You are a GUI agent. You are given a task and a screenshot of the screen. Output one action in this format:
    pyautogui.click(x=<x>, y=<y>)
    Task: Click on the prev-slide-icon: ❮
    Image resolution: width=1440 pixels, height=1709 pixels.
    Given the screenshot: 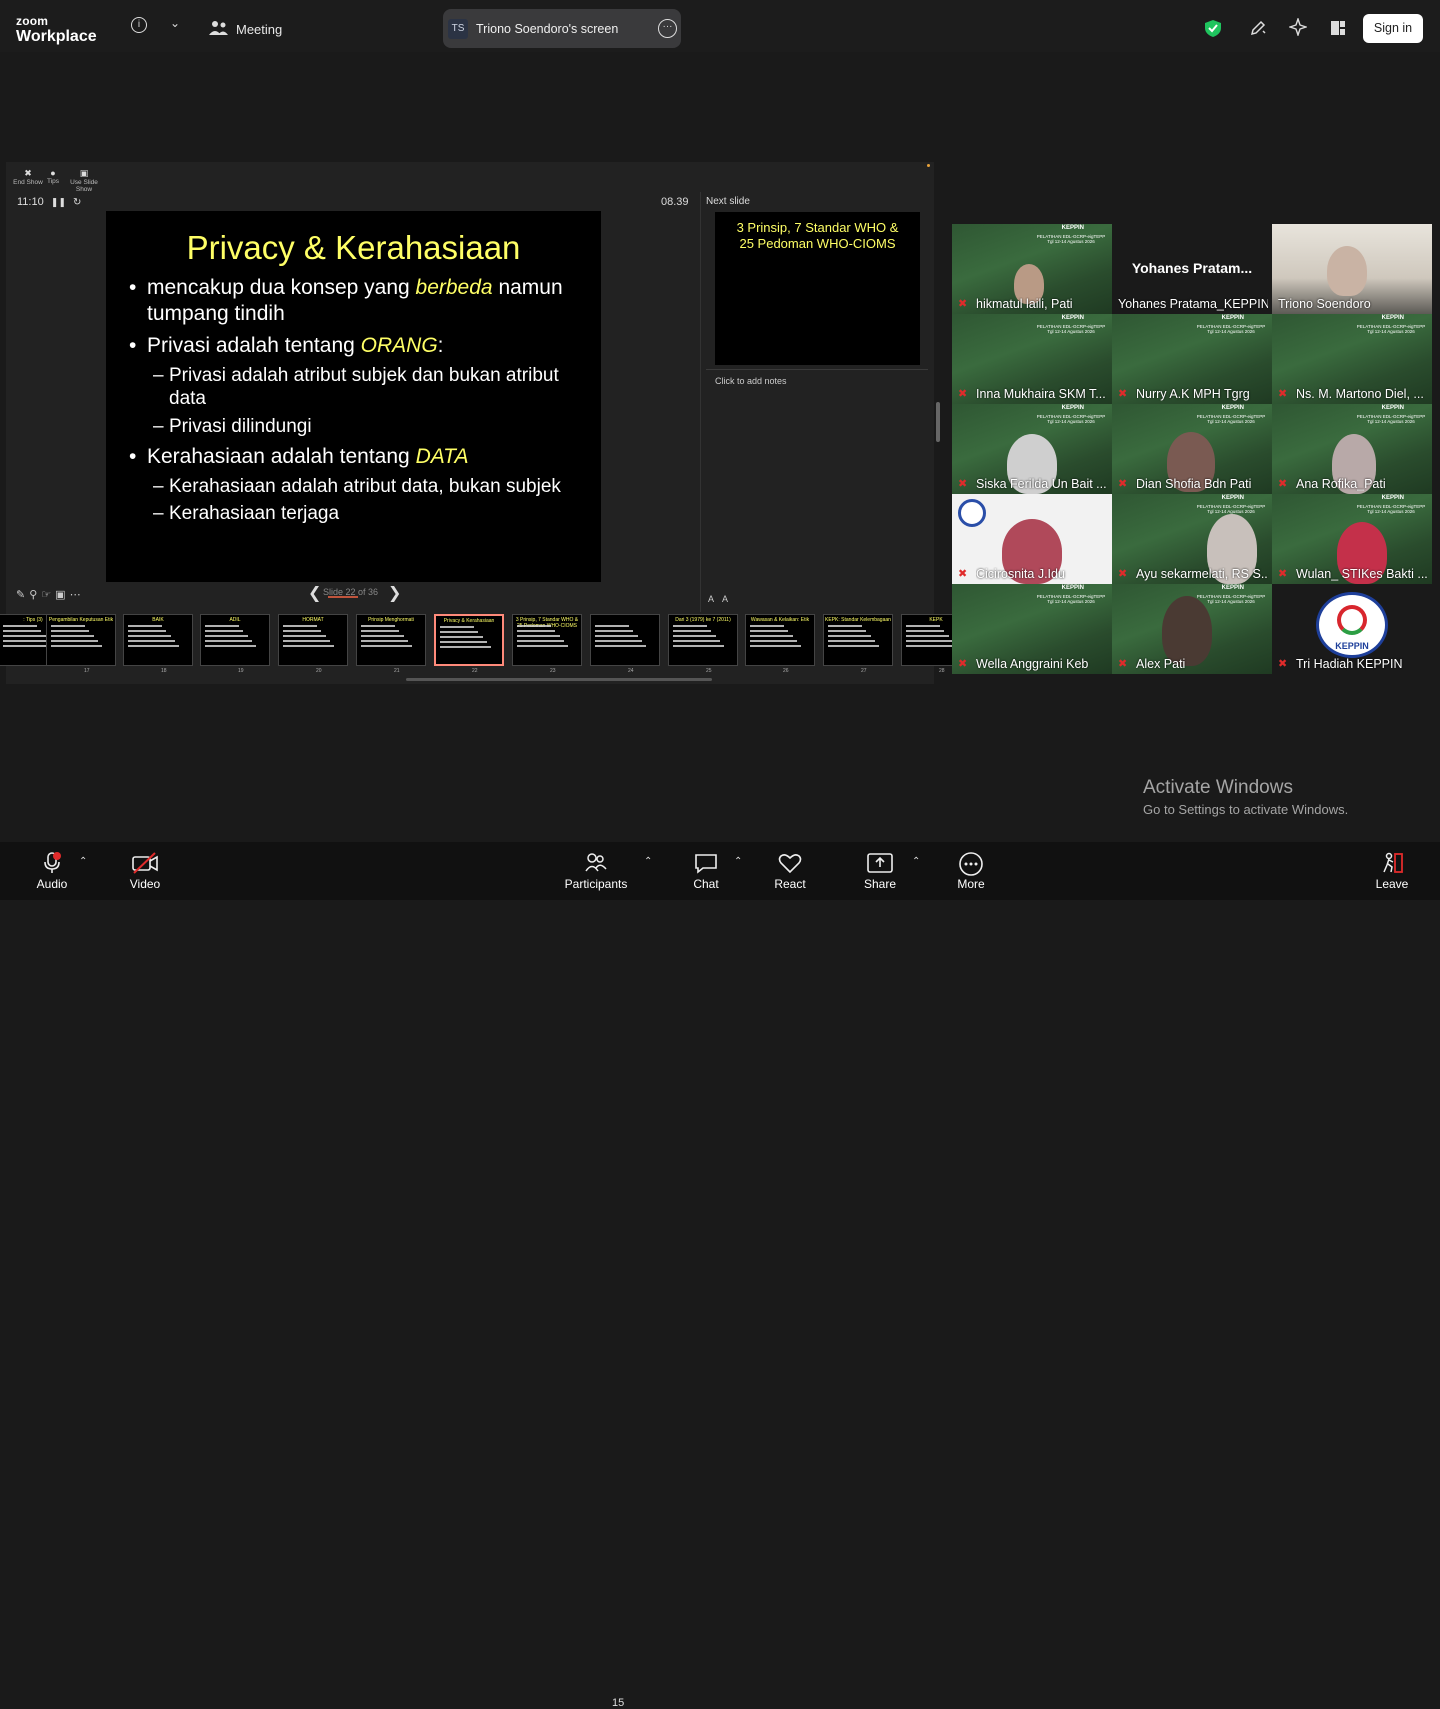 What is the action you would take?
    pyautogui.click(x=314, y=593)
    